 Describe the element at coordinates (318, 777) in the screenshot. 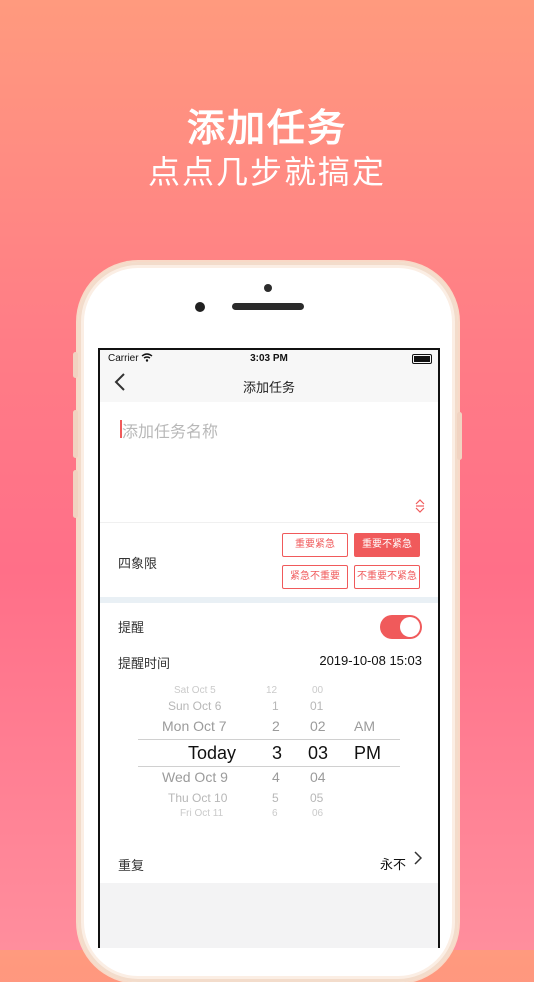

I see `picker-minute-item: 04` at that location.